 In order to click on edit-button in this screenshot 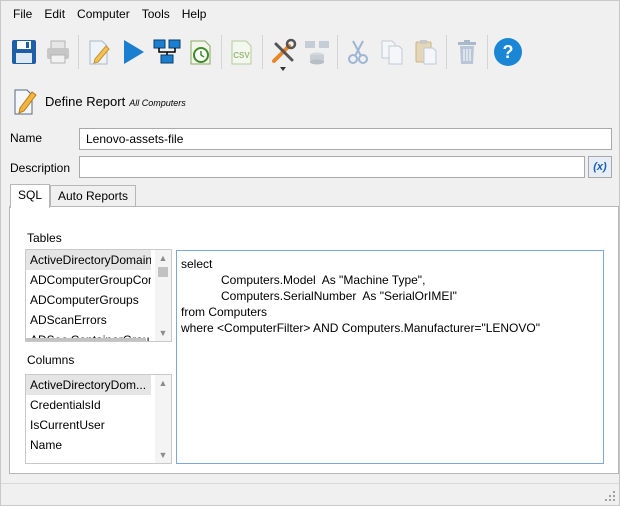, I will do `click(99, 52)`.